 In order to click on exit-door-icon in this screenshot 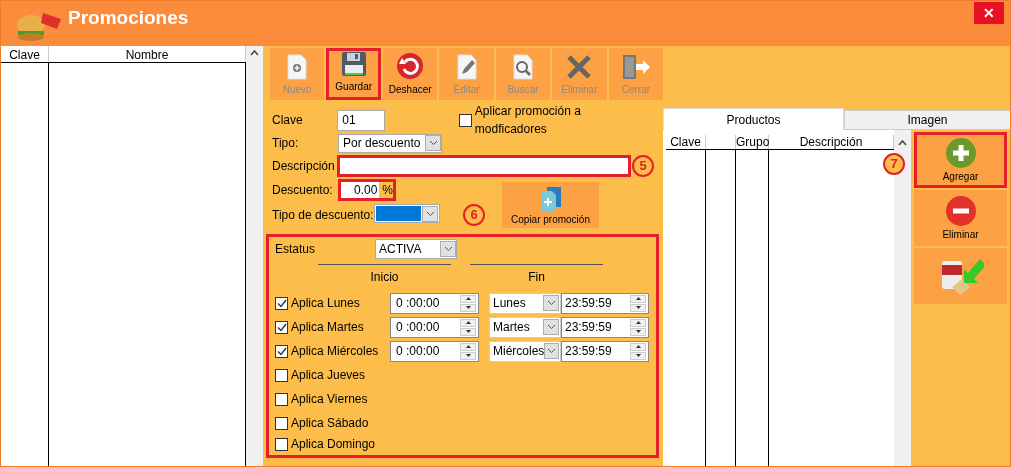, I will do `click(635, 67)`.